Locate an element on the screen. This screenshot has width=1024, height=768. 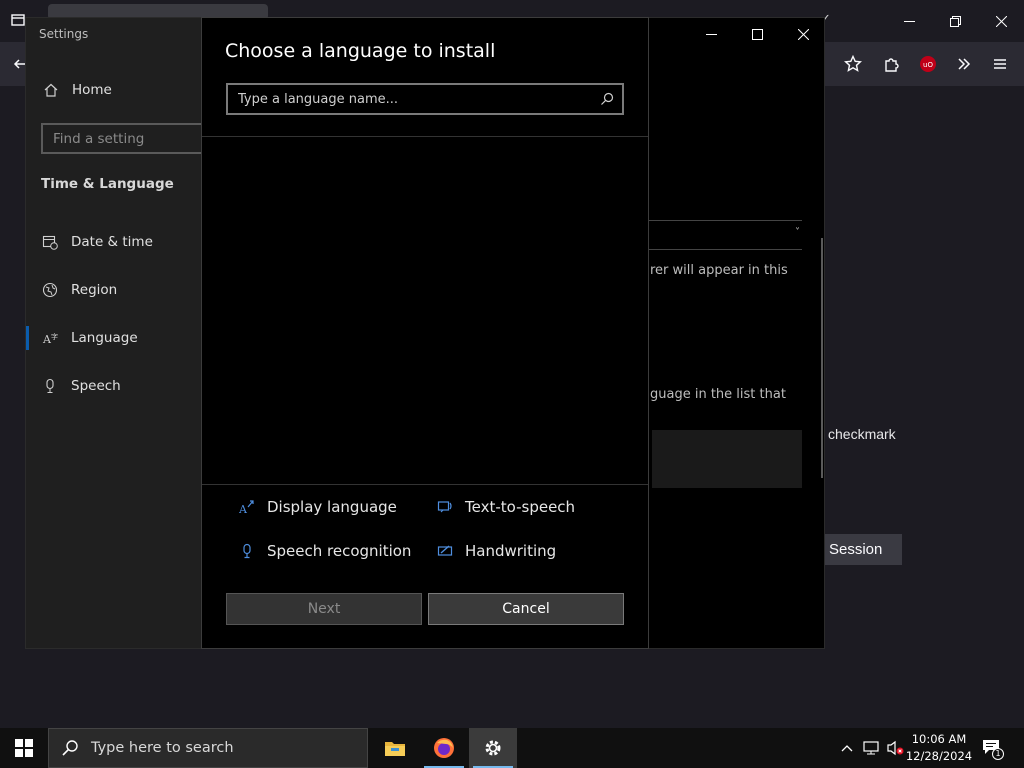
taskbar-settings is located at coordinates (493, 748).